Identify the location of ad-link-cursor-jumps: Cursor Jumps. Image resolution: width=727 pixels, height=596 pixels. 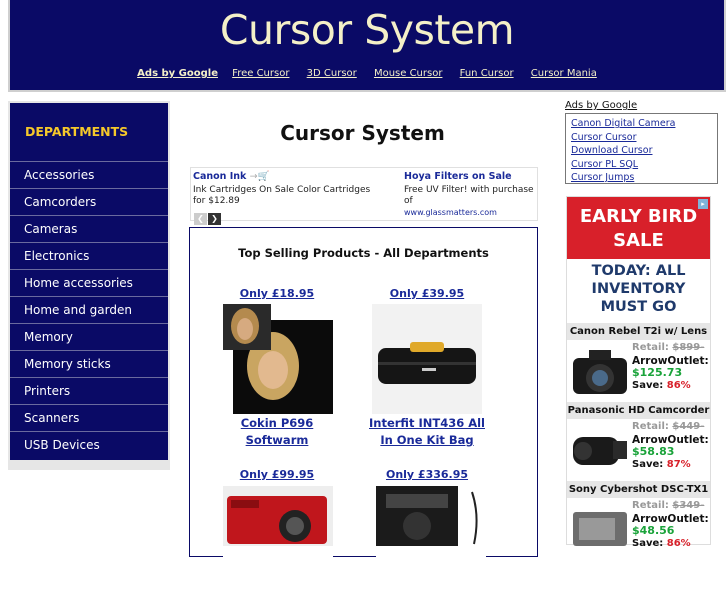
(644, 178).